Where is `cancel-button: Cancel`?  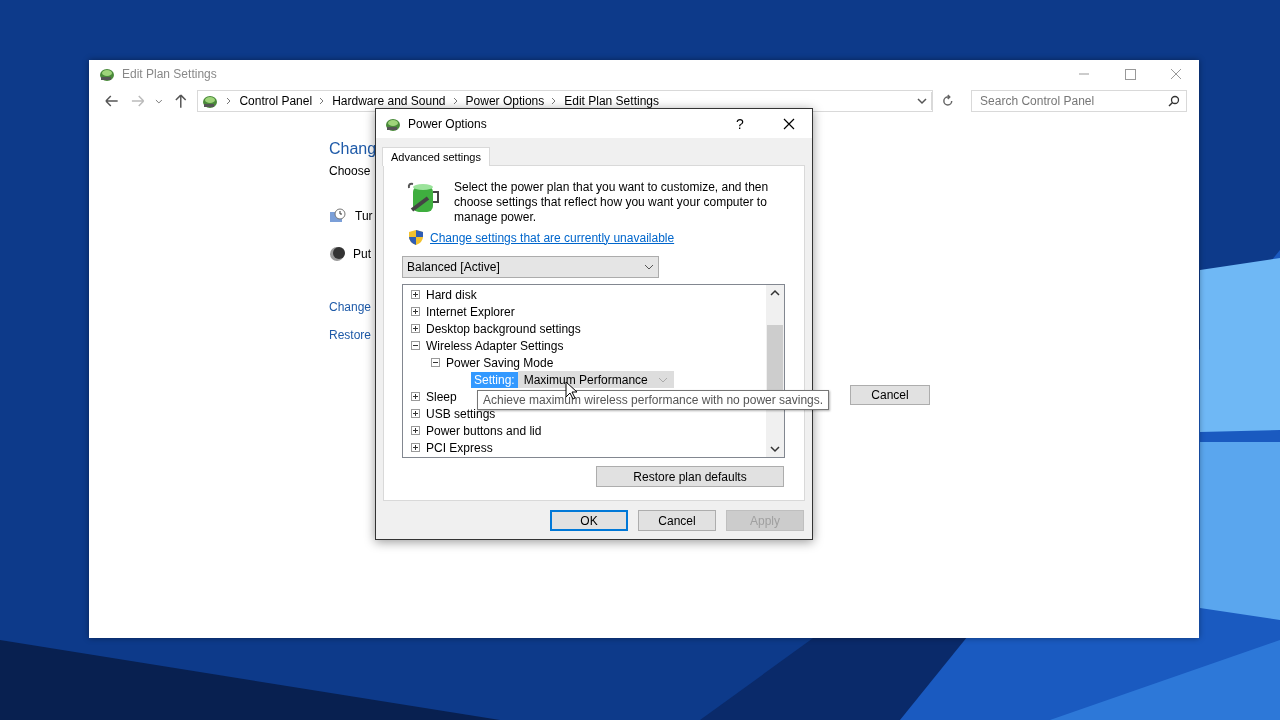
cancel-button: Cancel is located at coordinates (890, 395).